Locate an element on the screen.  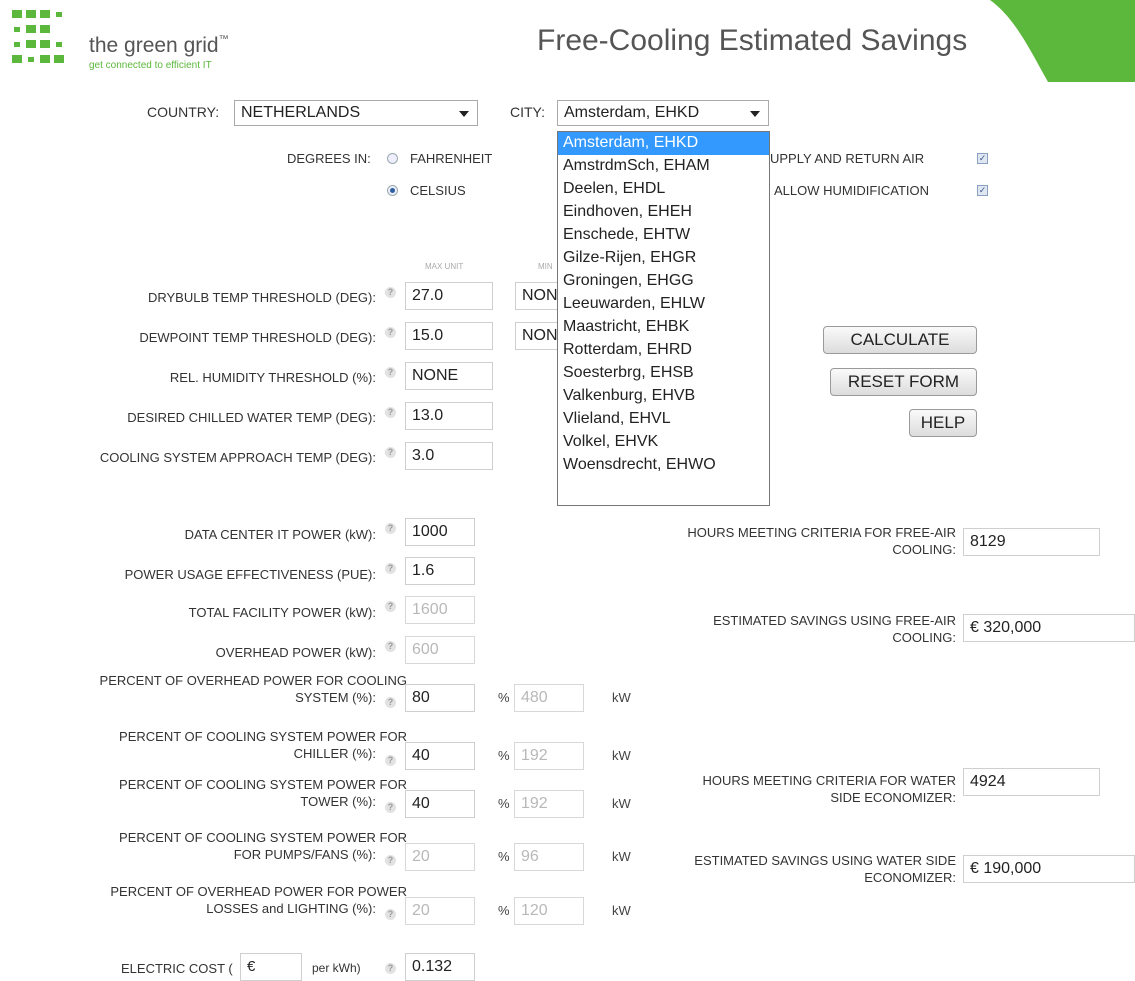
cooling-system-input: 80 is located at coordinates (440, 698).